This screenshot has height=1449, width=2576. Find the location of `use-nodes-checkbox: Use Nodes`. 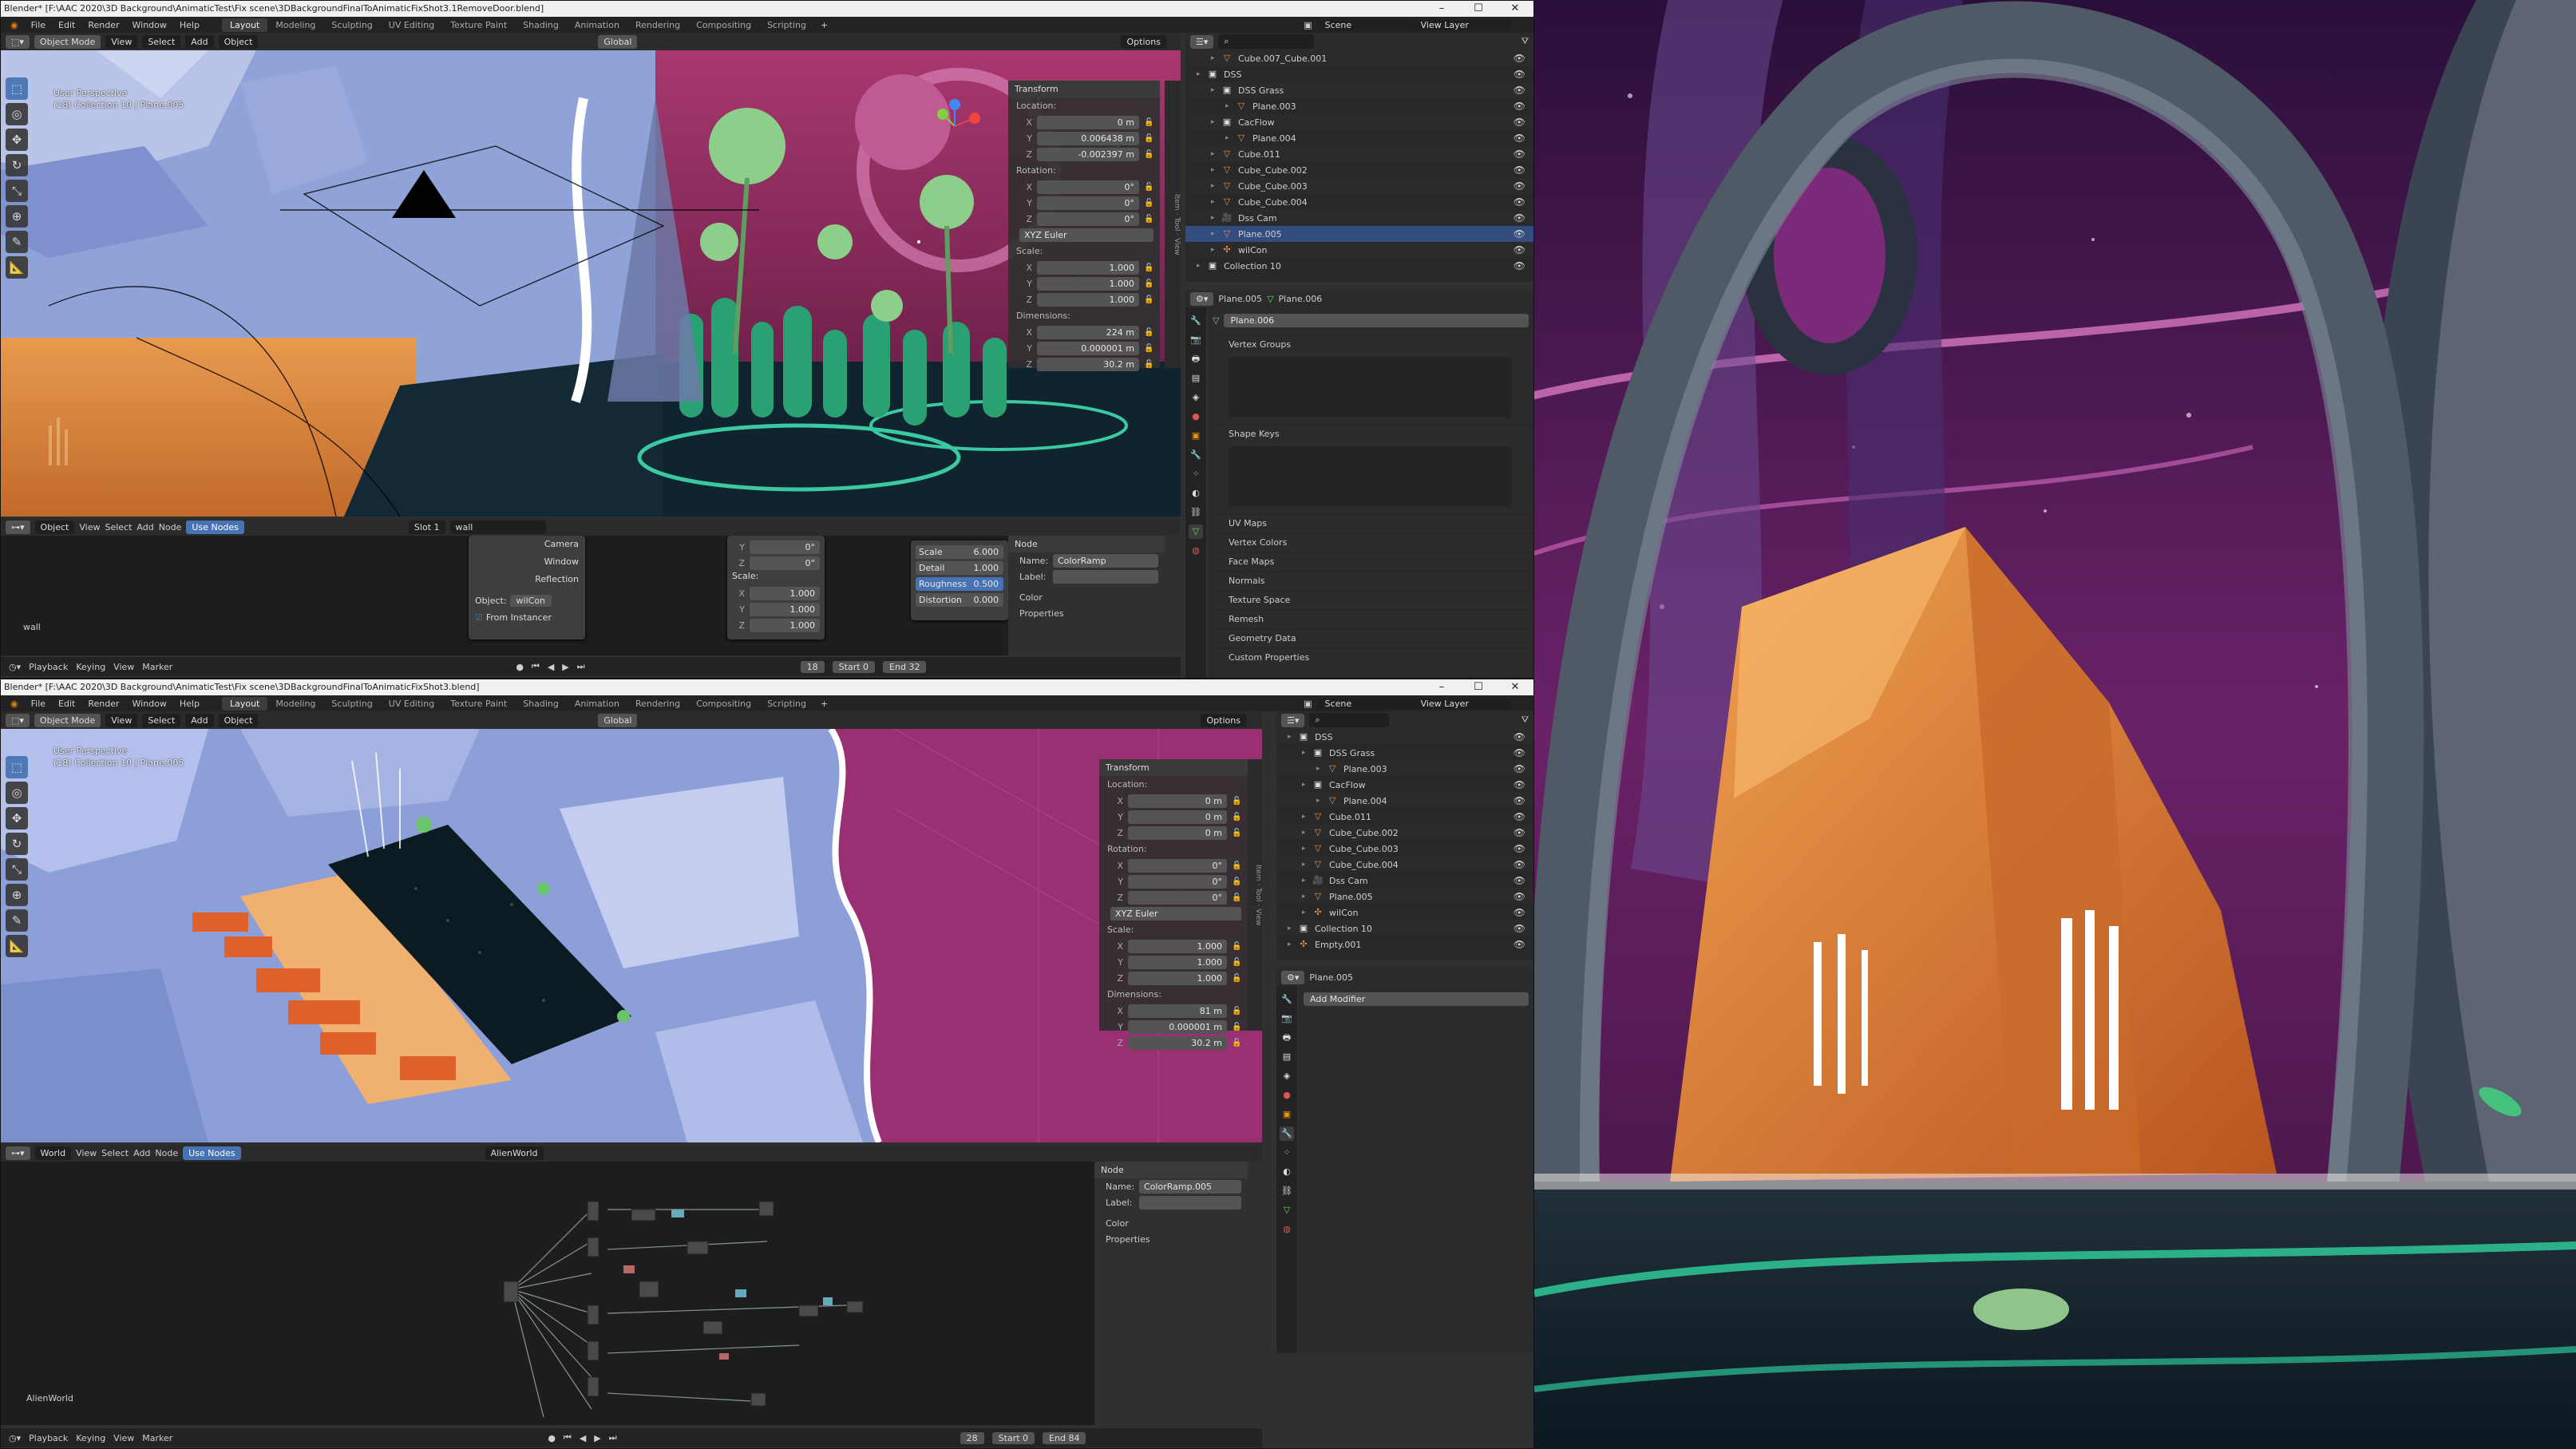

use-nodes-checkbox: Use Nodes is located at coordinates (212, 1153).